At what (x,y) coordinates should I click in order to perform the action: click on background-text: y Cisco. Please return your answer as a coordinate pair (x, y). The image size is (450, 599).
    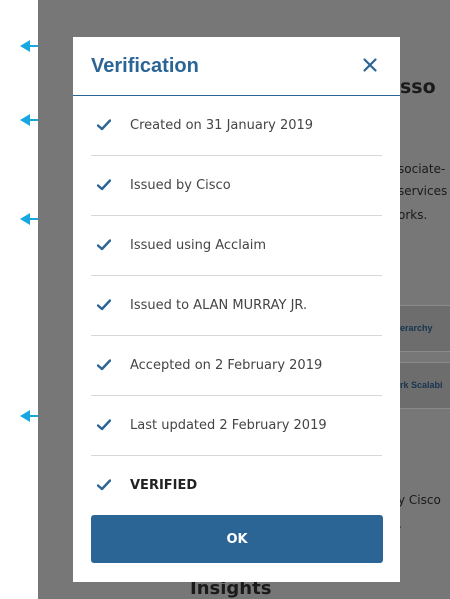
    Looking at the image, I should click on (419, 500).